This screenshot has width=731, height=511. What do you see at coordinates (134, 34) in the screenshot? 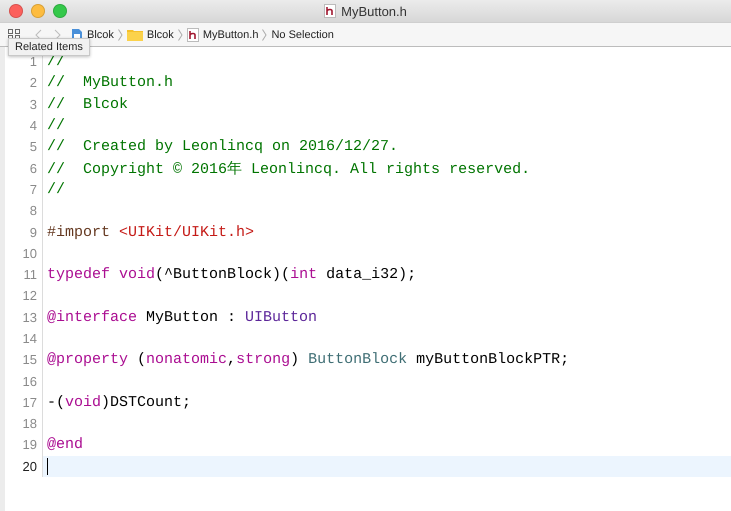
I see `folder-icon` at bounding box center [134, 34].